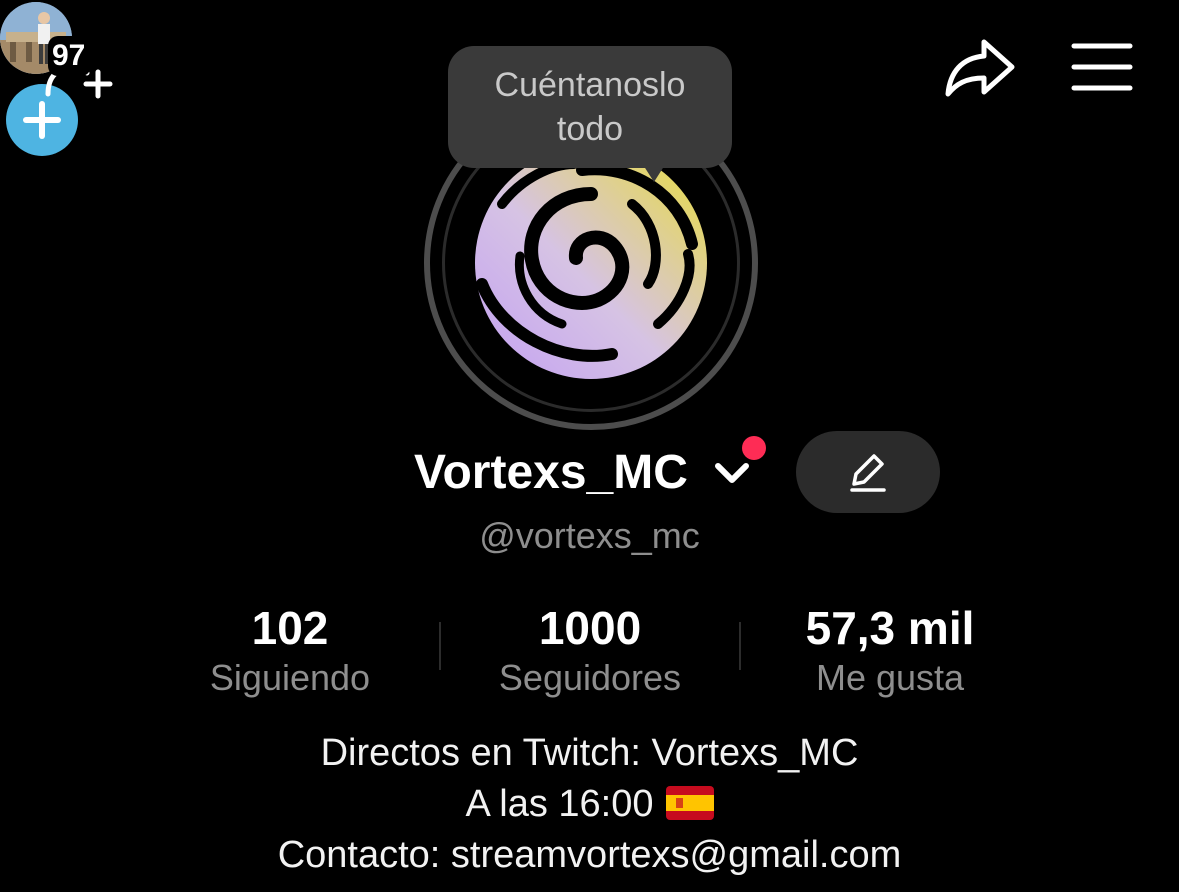 The height and width of the screenshot is (892, 1179). I want to click on username: @vortexs_mc, so click(589, 535).